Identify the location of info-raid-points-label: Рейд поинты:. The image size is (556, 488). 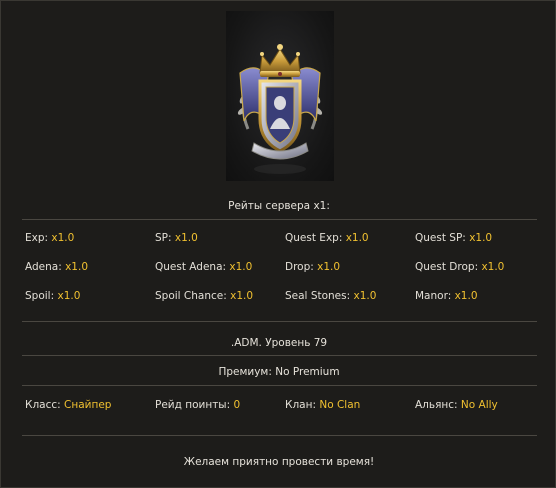
(193, 405).